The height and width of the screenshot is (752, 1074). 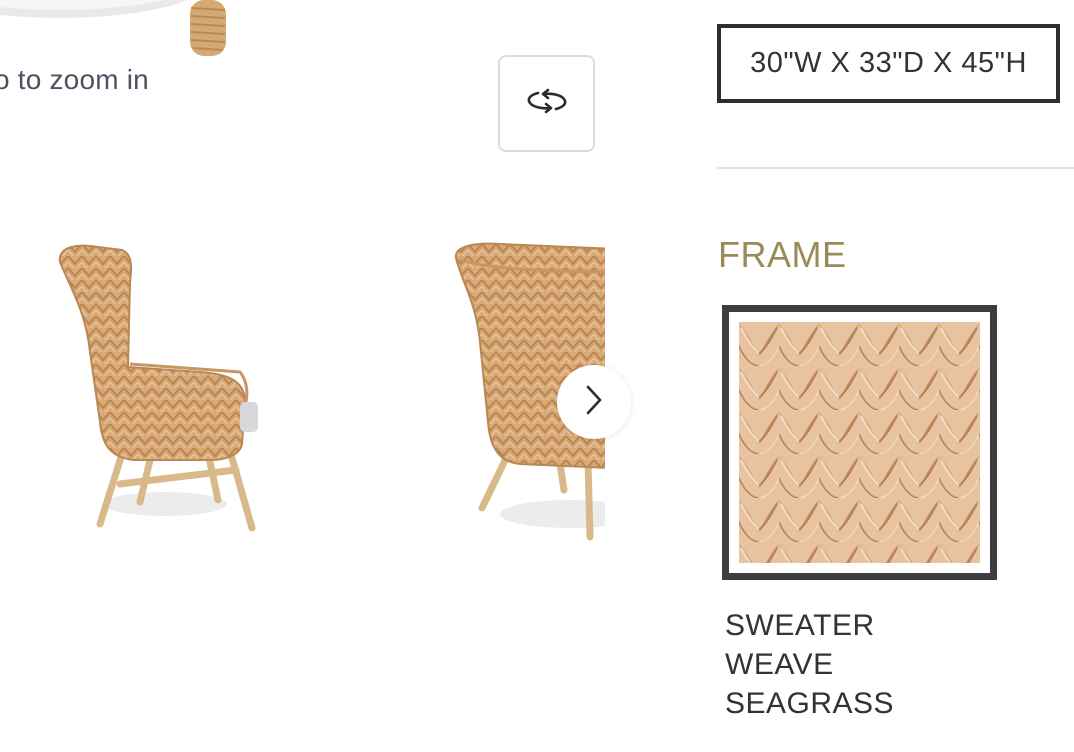 I want to click on dimensions-badge: 30"W X 33"D X 45"H, so click(x=888, y=63).